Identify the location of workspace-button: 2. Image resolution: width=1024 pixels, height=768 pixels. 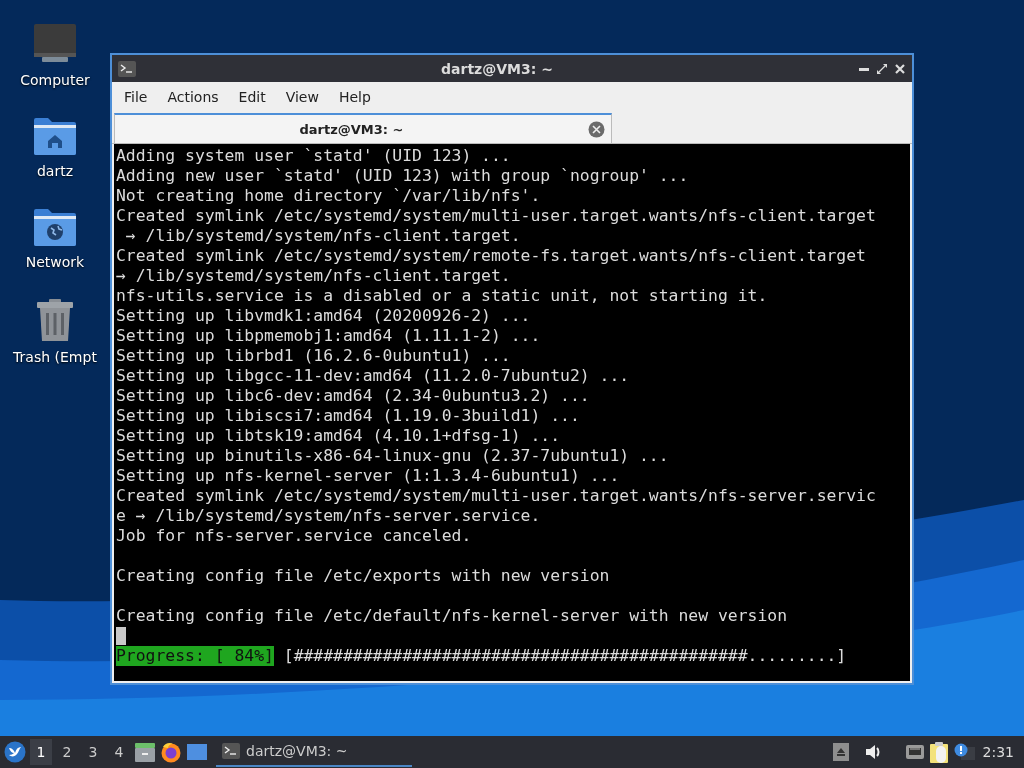
(67, 752).